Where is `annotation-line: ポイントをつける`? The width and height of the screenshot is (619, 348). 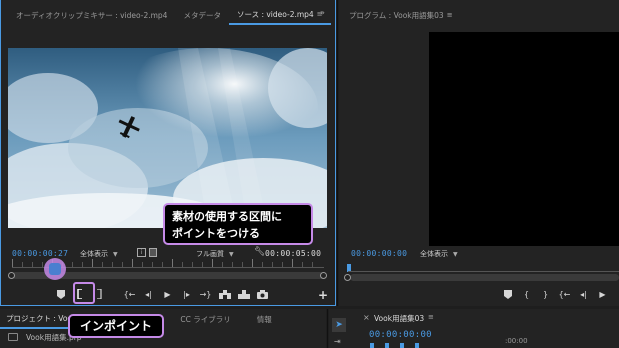
annotation-line: ポイントをつける is located at coordinates (216, 233).